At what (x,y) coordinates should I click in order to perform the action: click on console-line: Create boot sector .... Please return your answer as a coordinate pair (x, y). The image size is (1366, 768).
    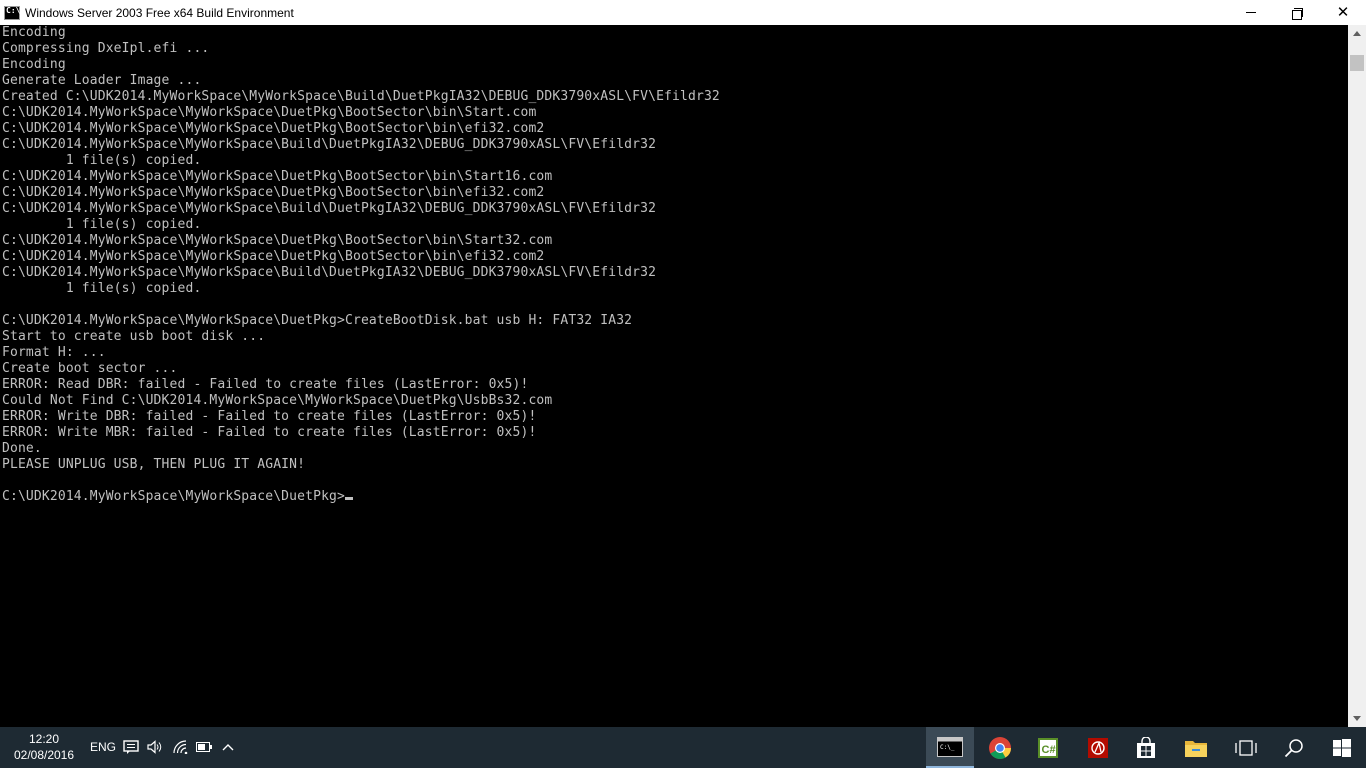
    Looking at the image, I should click on (90, 368).